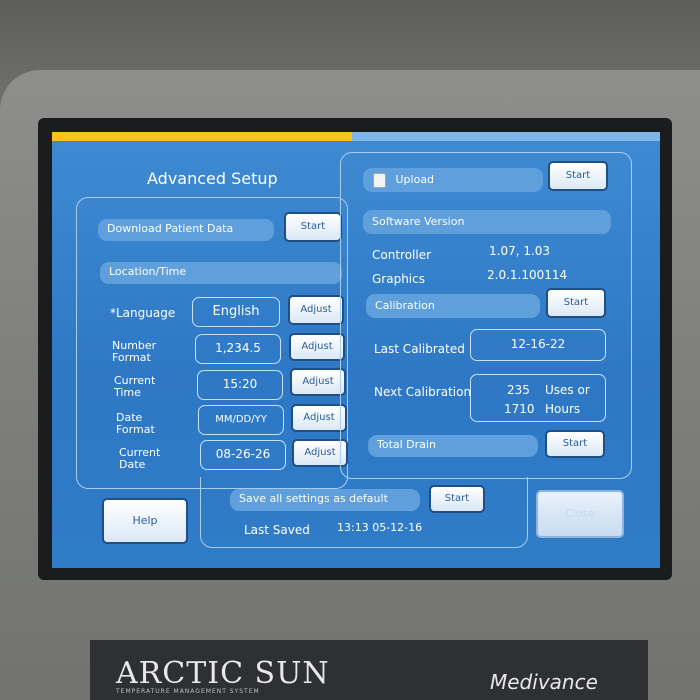  What do you see at coordinates (578, 176) in the screenshot?
I see `upload-start-button: Start` at bounding box center [578, 176].